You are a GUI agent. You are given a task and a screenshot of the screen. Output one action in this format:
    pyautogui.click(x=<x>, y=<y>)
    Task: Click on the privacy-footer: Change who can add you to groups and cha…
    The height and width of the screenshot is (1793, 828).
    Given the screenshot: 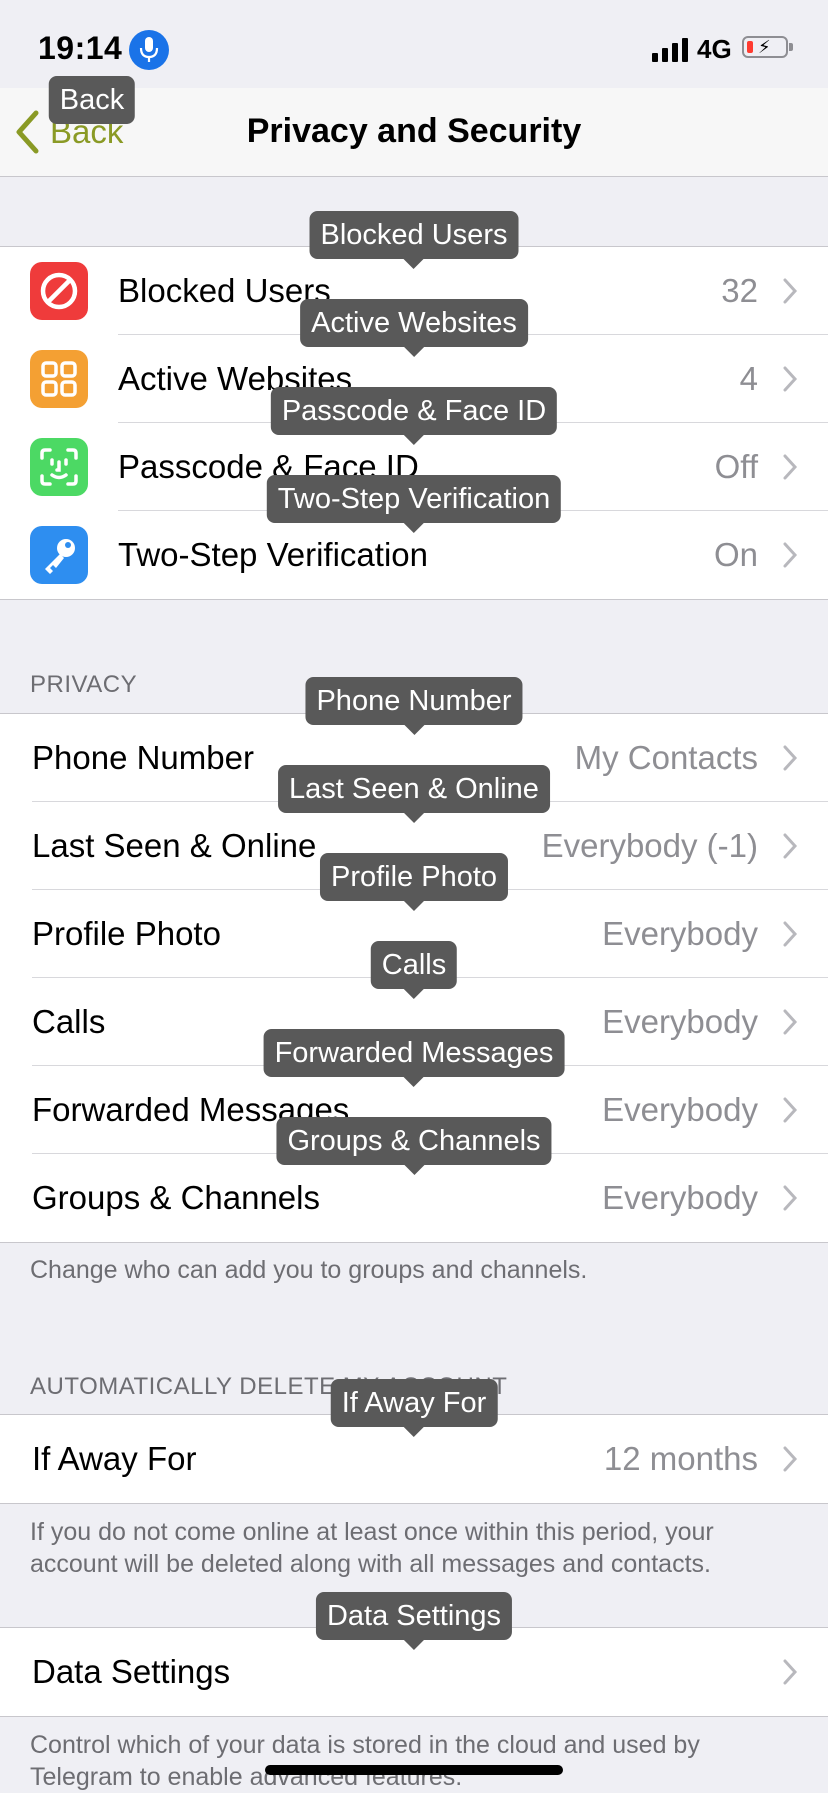 What is the action you would take?
    pyautogui.click(x=309, y=1270)
    